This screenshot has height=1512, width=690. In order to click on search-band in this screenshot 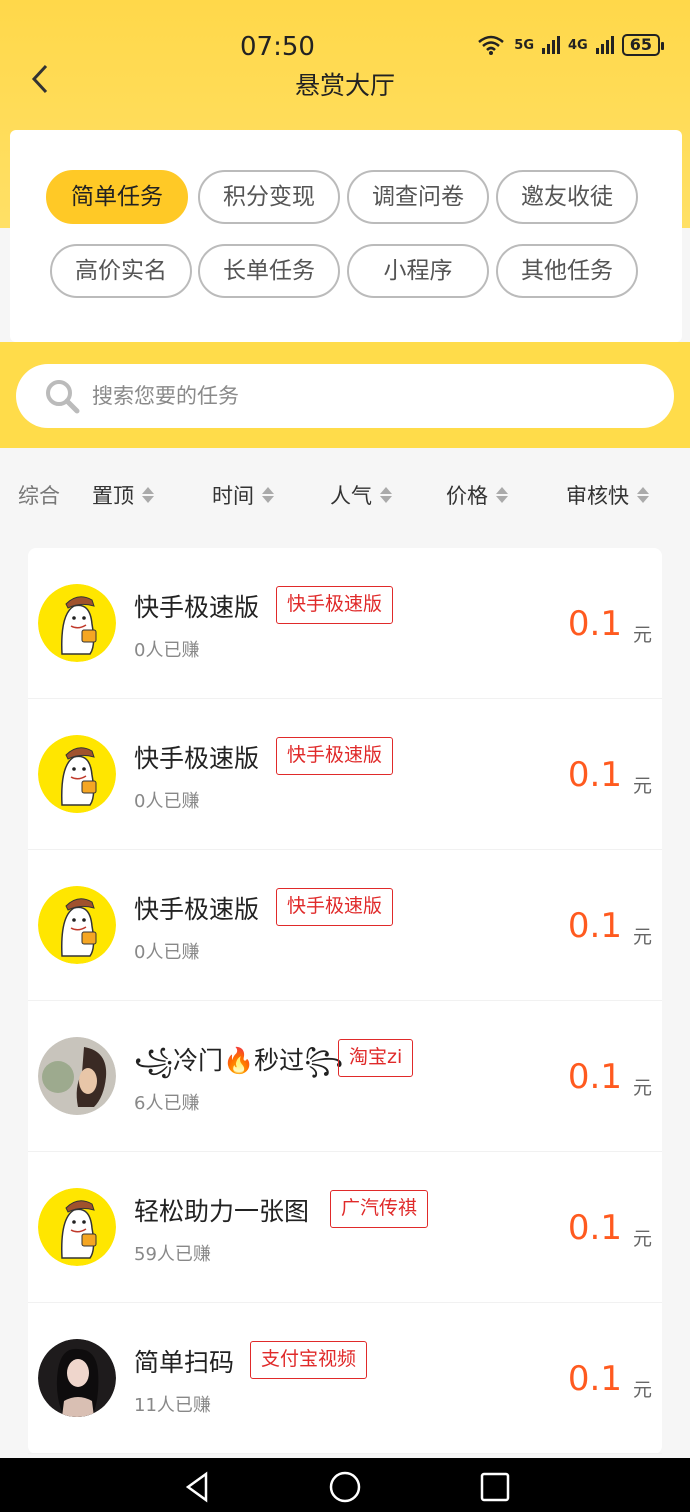, I will do `click(345, 395)`.